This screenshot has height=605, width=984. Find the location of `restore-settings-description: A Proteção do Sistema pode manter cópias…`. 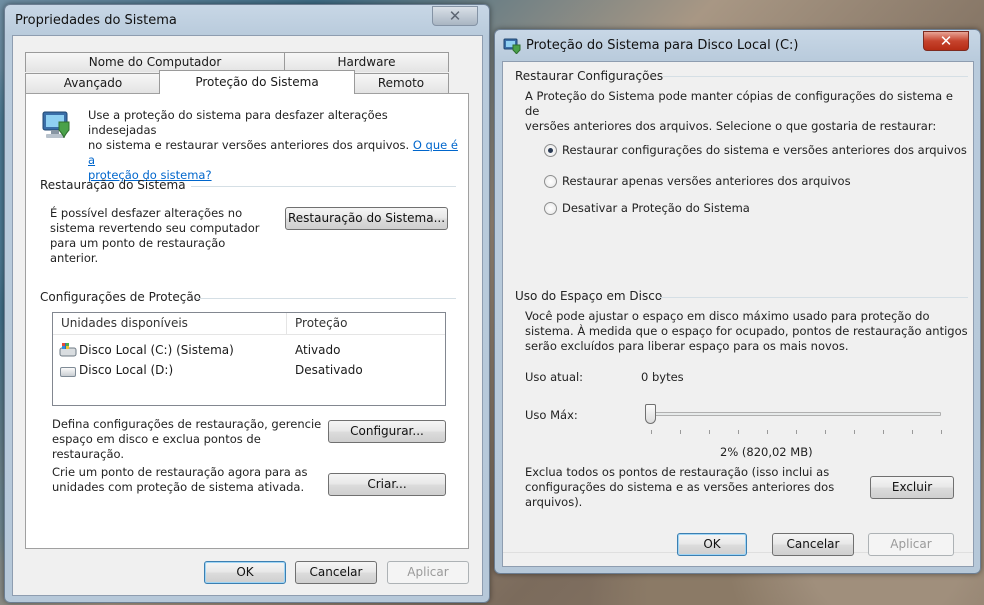

restore-settings-description: A Proteção do Sistema pode manter cópias… is located at coordinates (739, 111).